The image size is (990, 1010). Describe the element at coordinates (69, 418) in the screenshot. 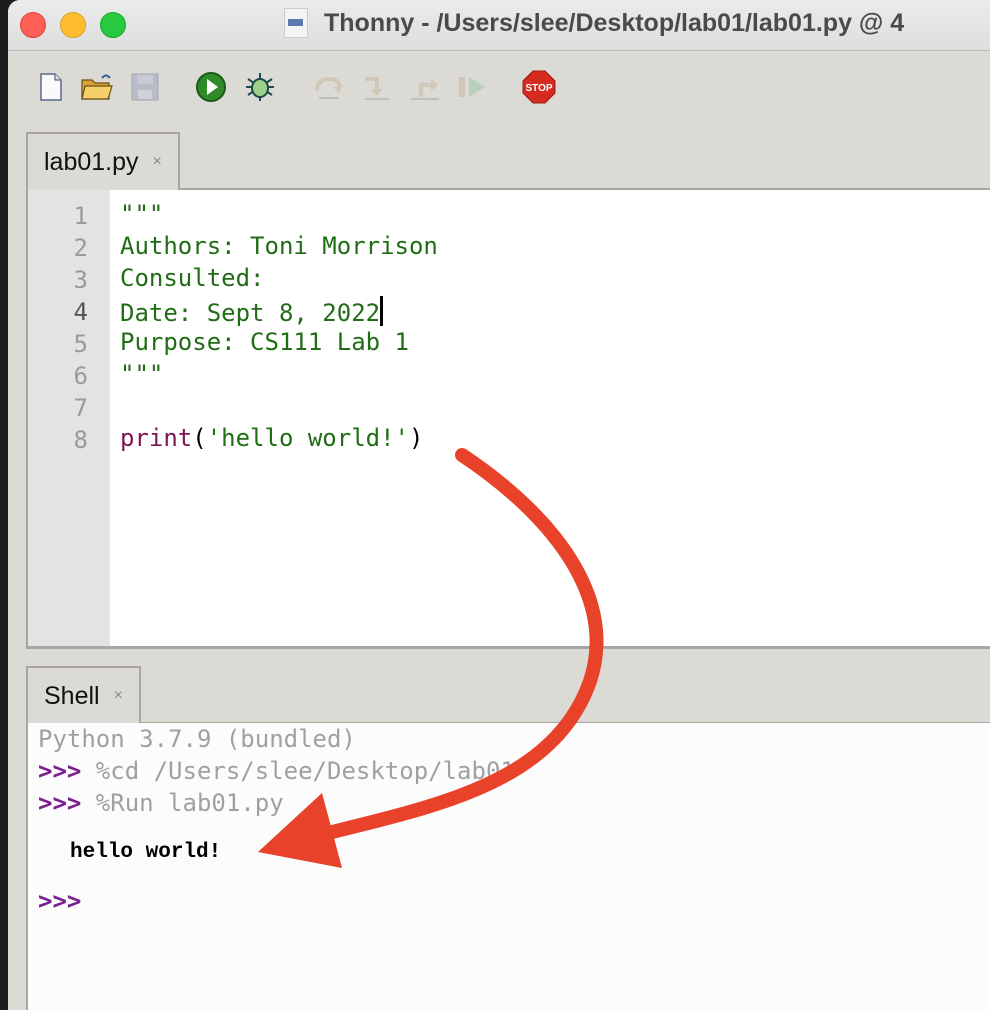

I see `line-number-gutter: 1 2 3 4 5 6 7 8` at that location.